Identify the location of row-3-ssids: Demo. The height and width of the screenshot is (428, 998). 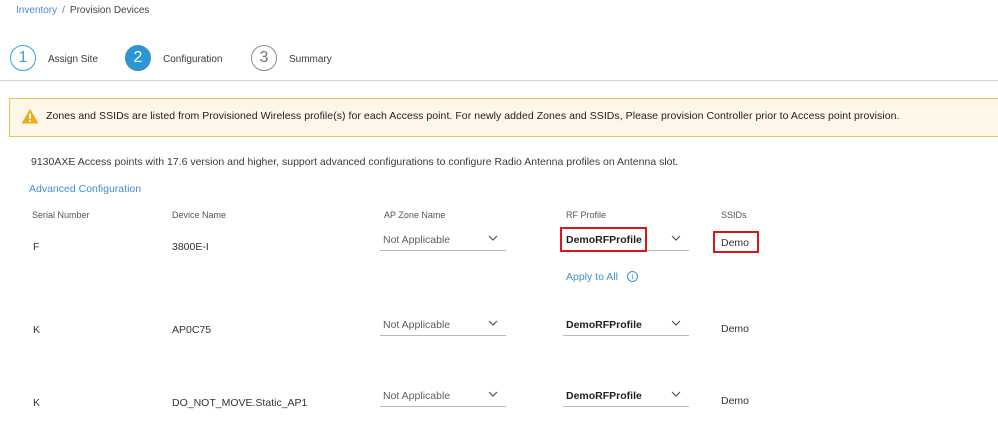
(735, 401).